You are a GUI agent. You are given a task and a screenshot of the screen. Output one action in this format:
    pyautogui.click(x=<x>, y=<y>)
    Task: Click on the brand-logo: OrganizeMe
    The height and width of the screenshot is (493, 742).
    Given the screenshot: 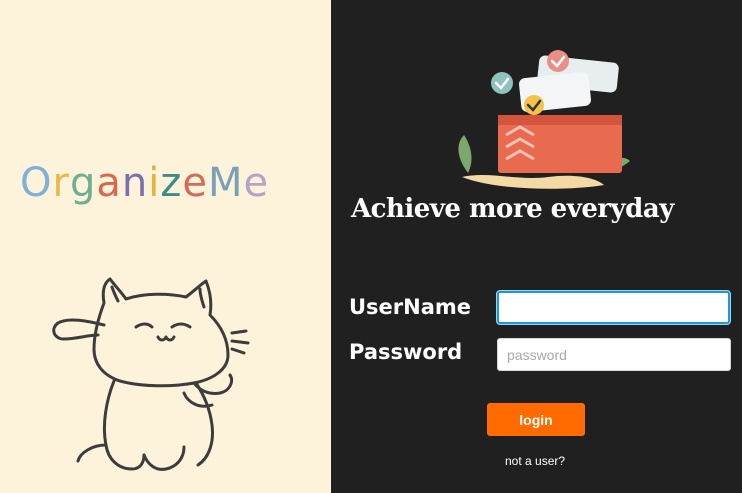 What is the action you would take?
    pyautogui.click(x=144, y=183)
    